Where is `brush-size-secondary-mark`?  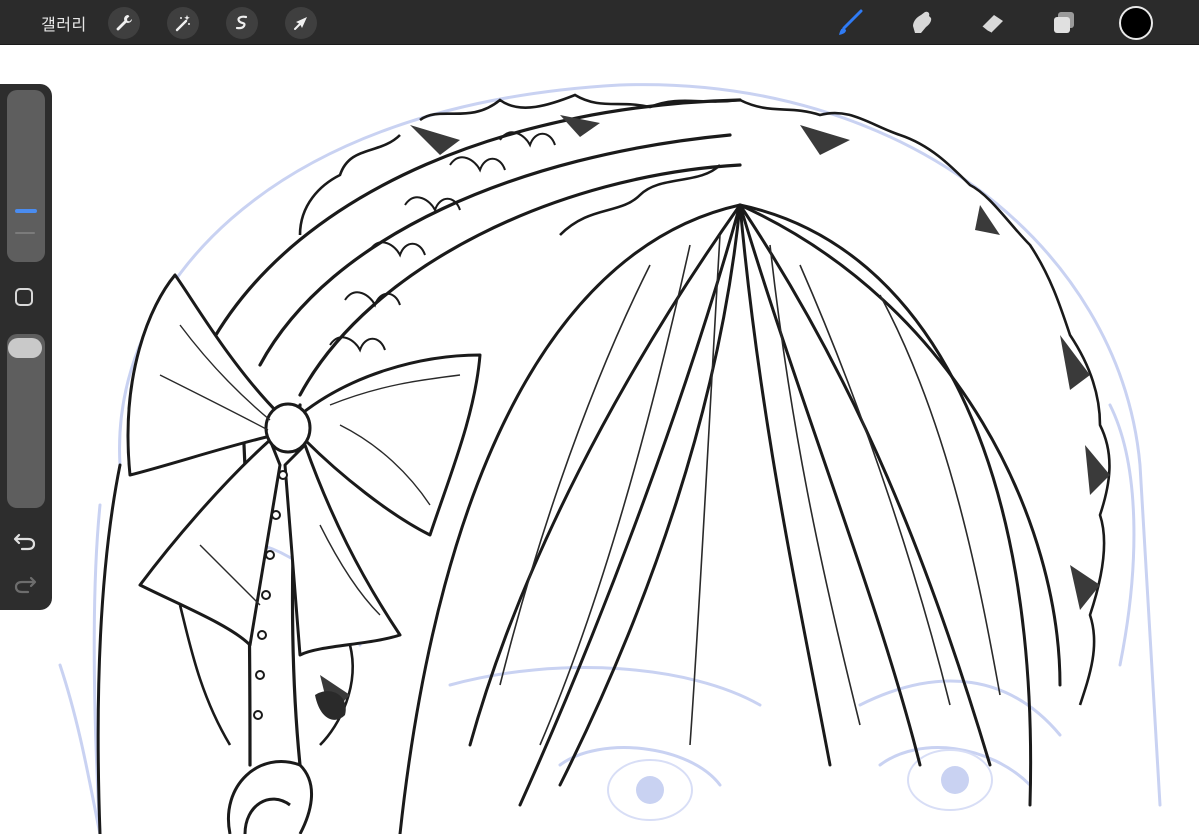 brush-size-secondary-mark is located at coordinates (25, 233).